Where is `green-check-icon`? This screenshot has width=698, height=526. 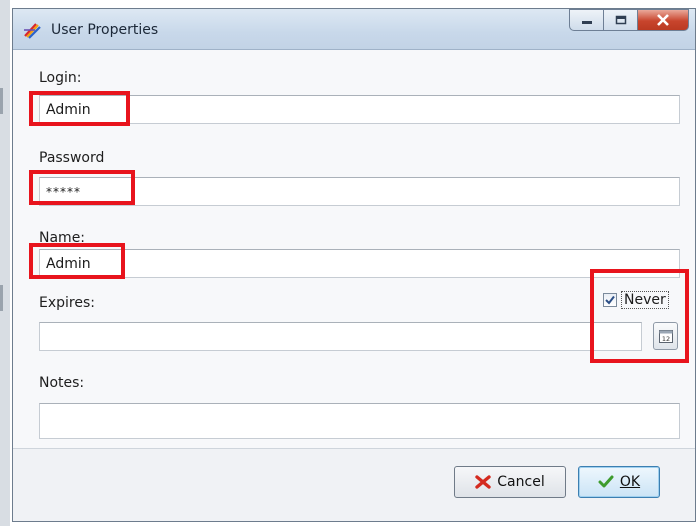 green-check-icon is located at coordinates (606, 482).